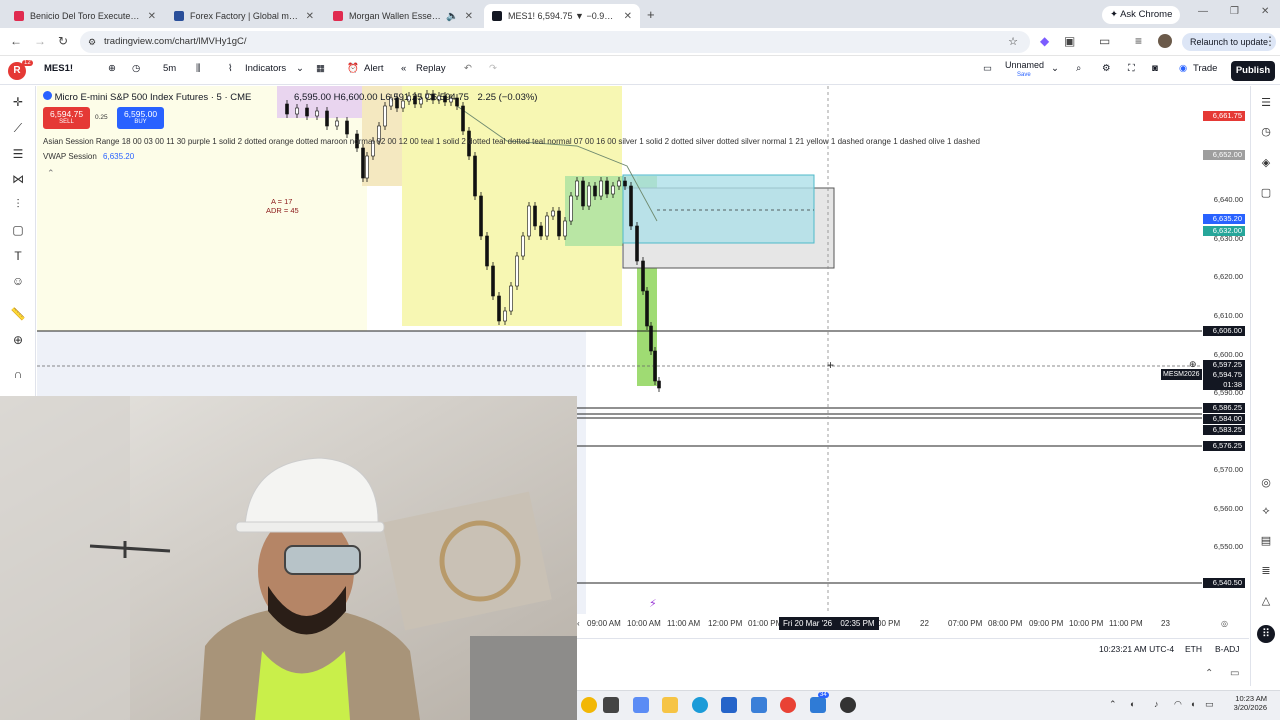 The width and height of the screenshot is (1280, 720). What do you see at coordinates (452, 16) in the screenshot?
I see `speaker-icon: 🔈` at bounding box center [452, 16].